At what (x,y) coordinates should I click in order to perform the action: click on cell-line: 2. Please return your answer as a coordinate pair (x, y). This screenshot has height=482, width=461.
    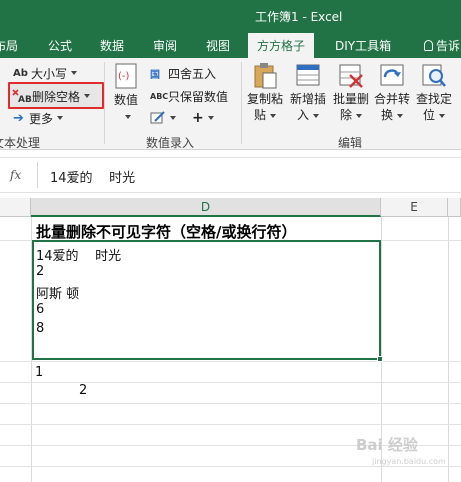
    Looking at the image, I should click on (40, 271).